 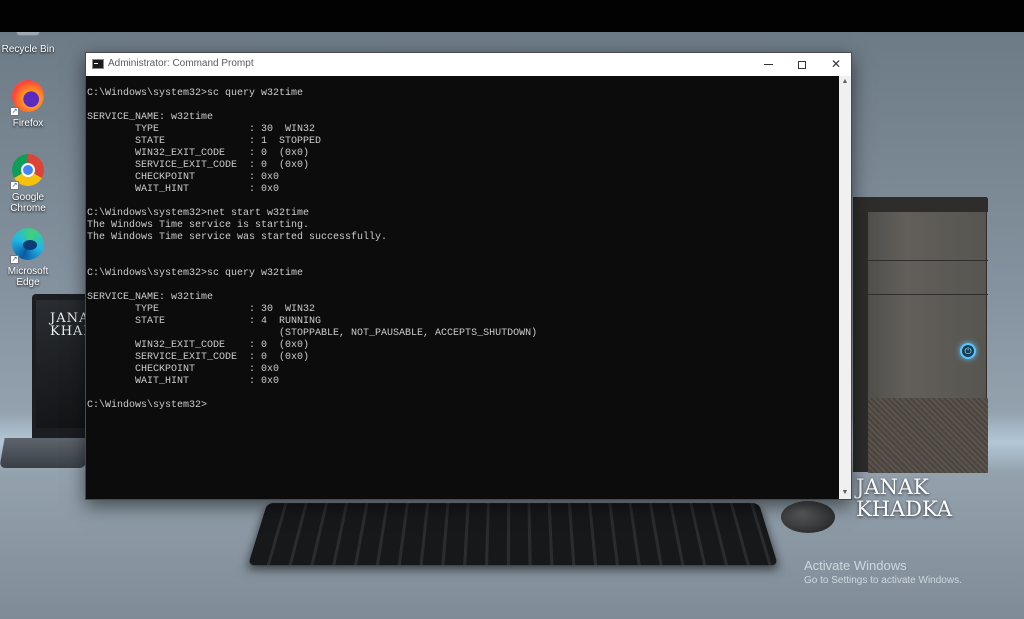 I want to click on desktop-icon-label: Google Chrome, so click(x=28, y=203).